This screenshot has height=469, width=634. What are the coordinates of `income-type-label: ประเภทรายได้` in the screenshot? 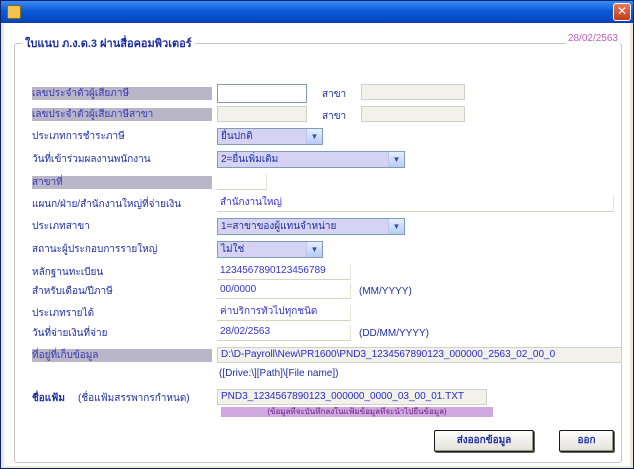 It's located at (63, 313).